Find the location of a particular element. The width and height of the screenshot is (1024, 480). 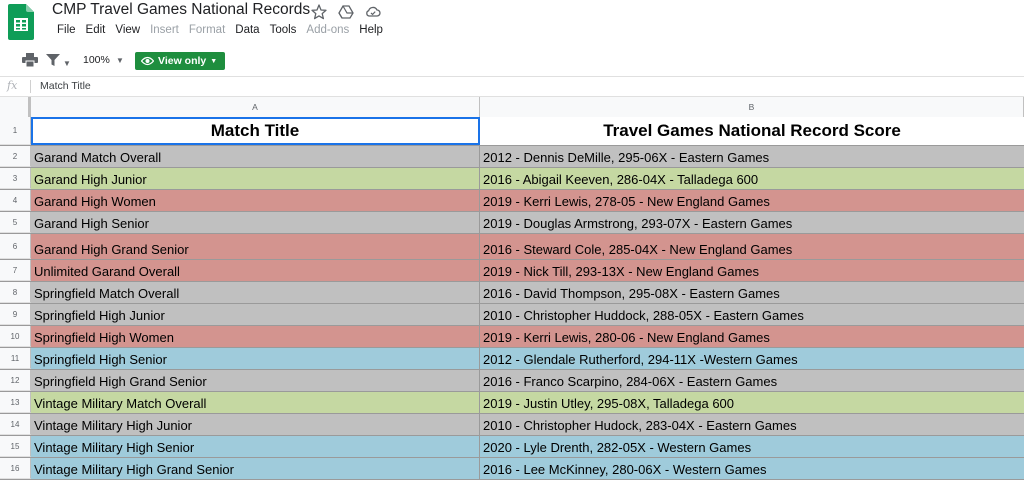

filter-dropdown-icon: ▼ is located at coordinates (67, 63).